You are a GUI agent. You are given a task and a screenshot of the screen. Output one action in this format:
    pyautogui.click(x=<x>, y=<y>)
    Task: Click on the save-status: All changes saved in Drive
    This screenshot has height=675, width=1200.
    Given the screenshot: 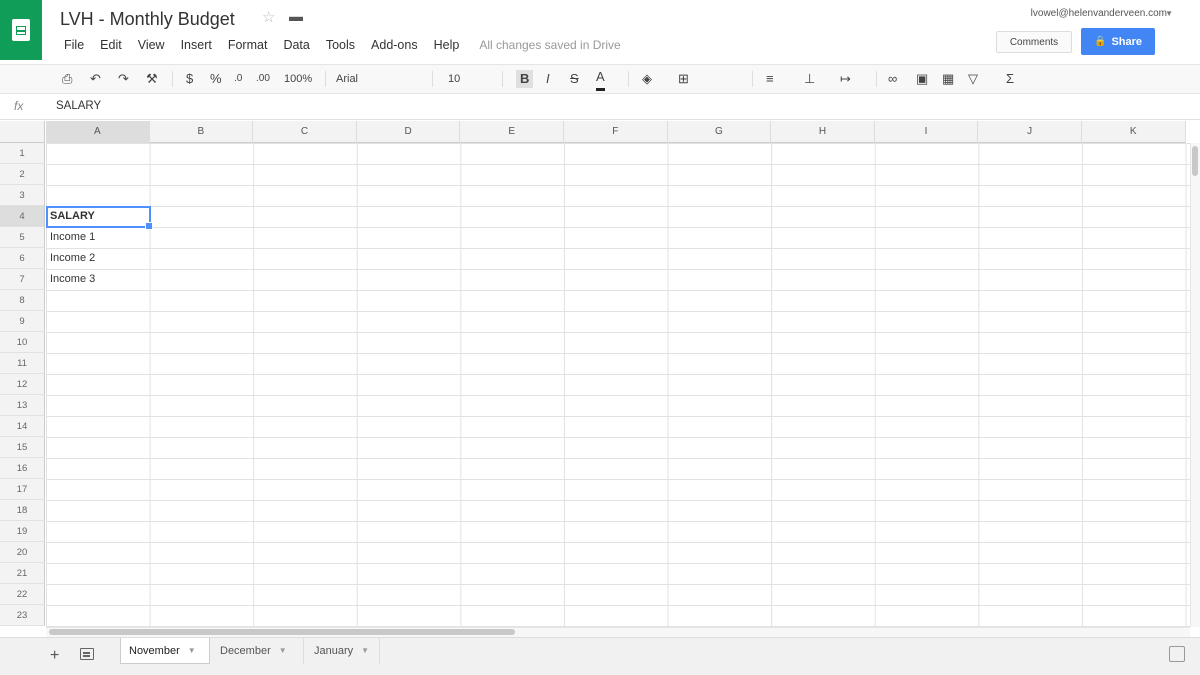 What is the action you would take?
    pyautogui.click(x=549, y=45)
    